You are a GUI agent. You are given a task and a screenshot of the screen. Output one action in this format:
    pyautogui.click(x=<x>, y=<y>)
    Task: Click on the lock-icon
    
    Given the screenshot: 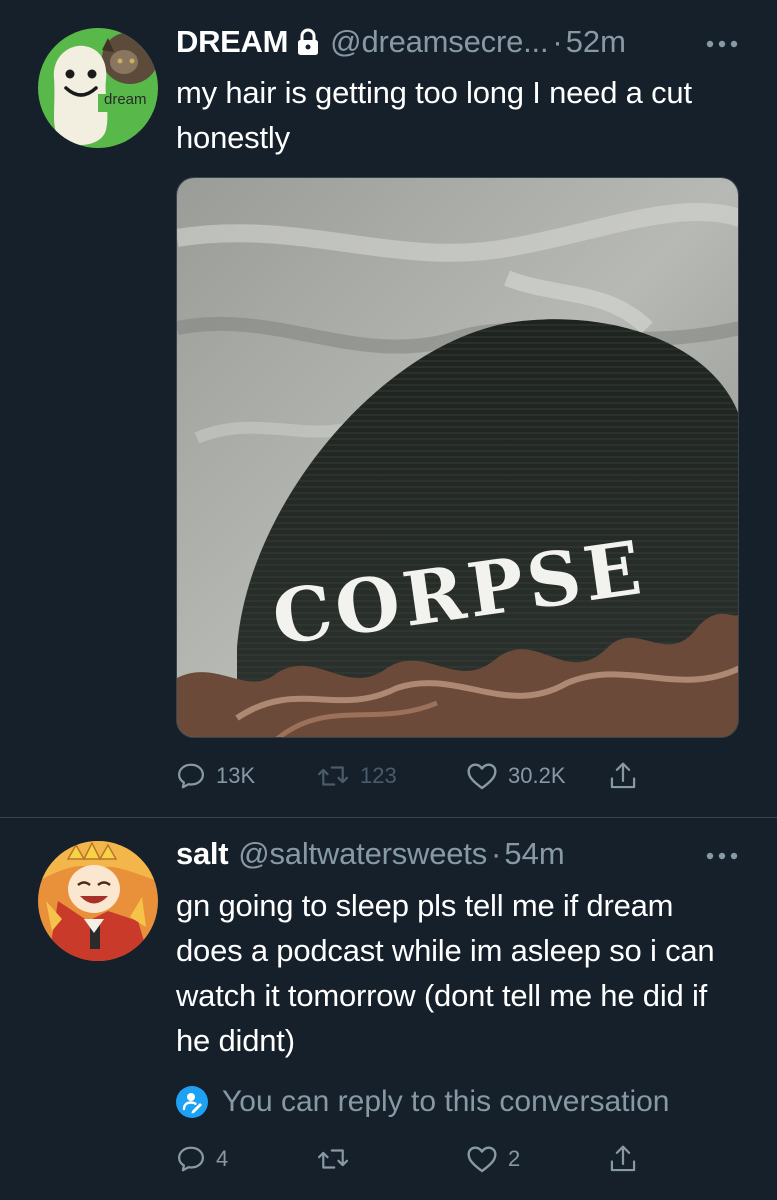 What is the action you would take?
    pyautogui.click(x=308, y=42)
    